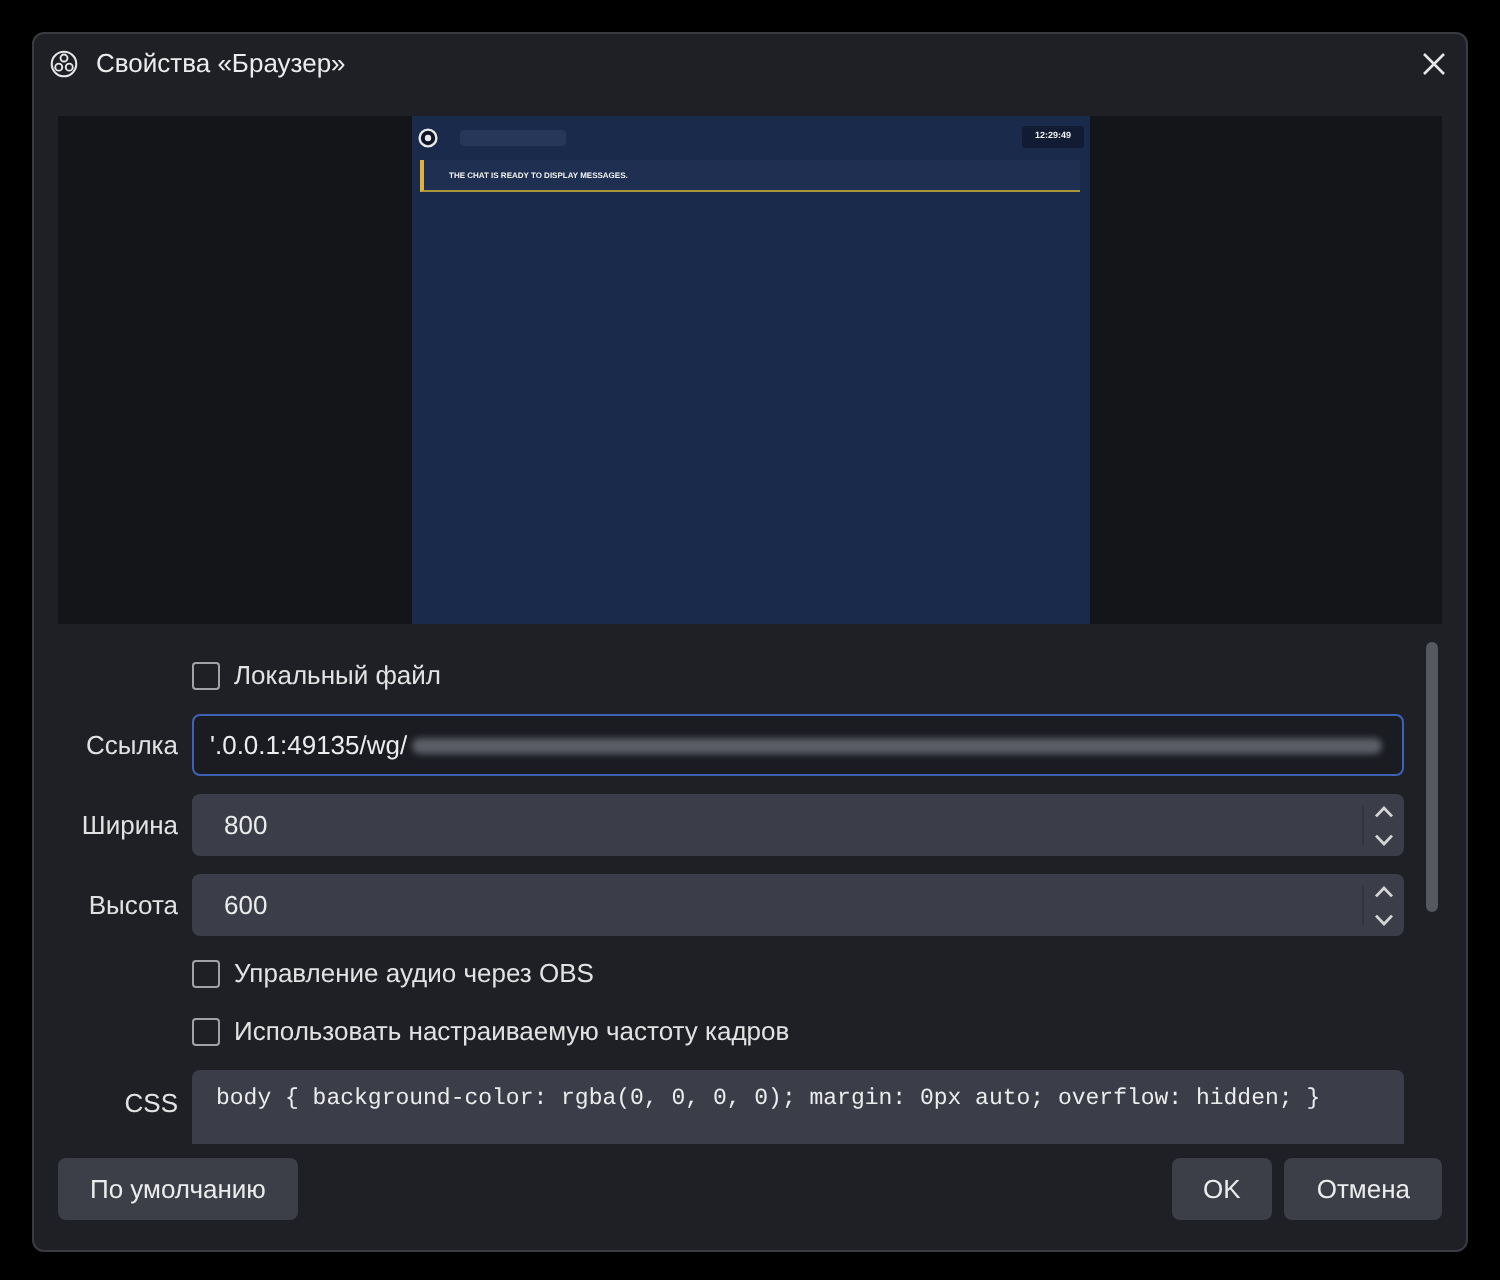 Image resolution: width=1500 pixels, height=1280 pixels. I want to click on window-title: Свойства «Браузер», so click(221, 64).